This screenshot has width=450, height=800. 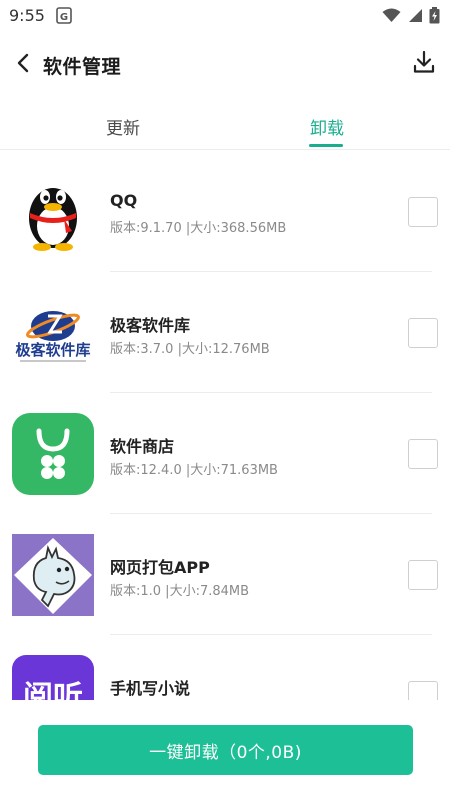 I want to click on tab-update: 更新, so click(x=123, y=126).